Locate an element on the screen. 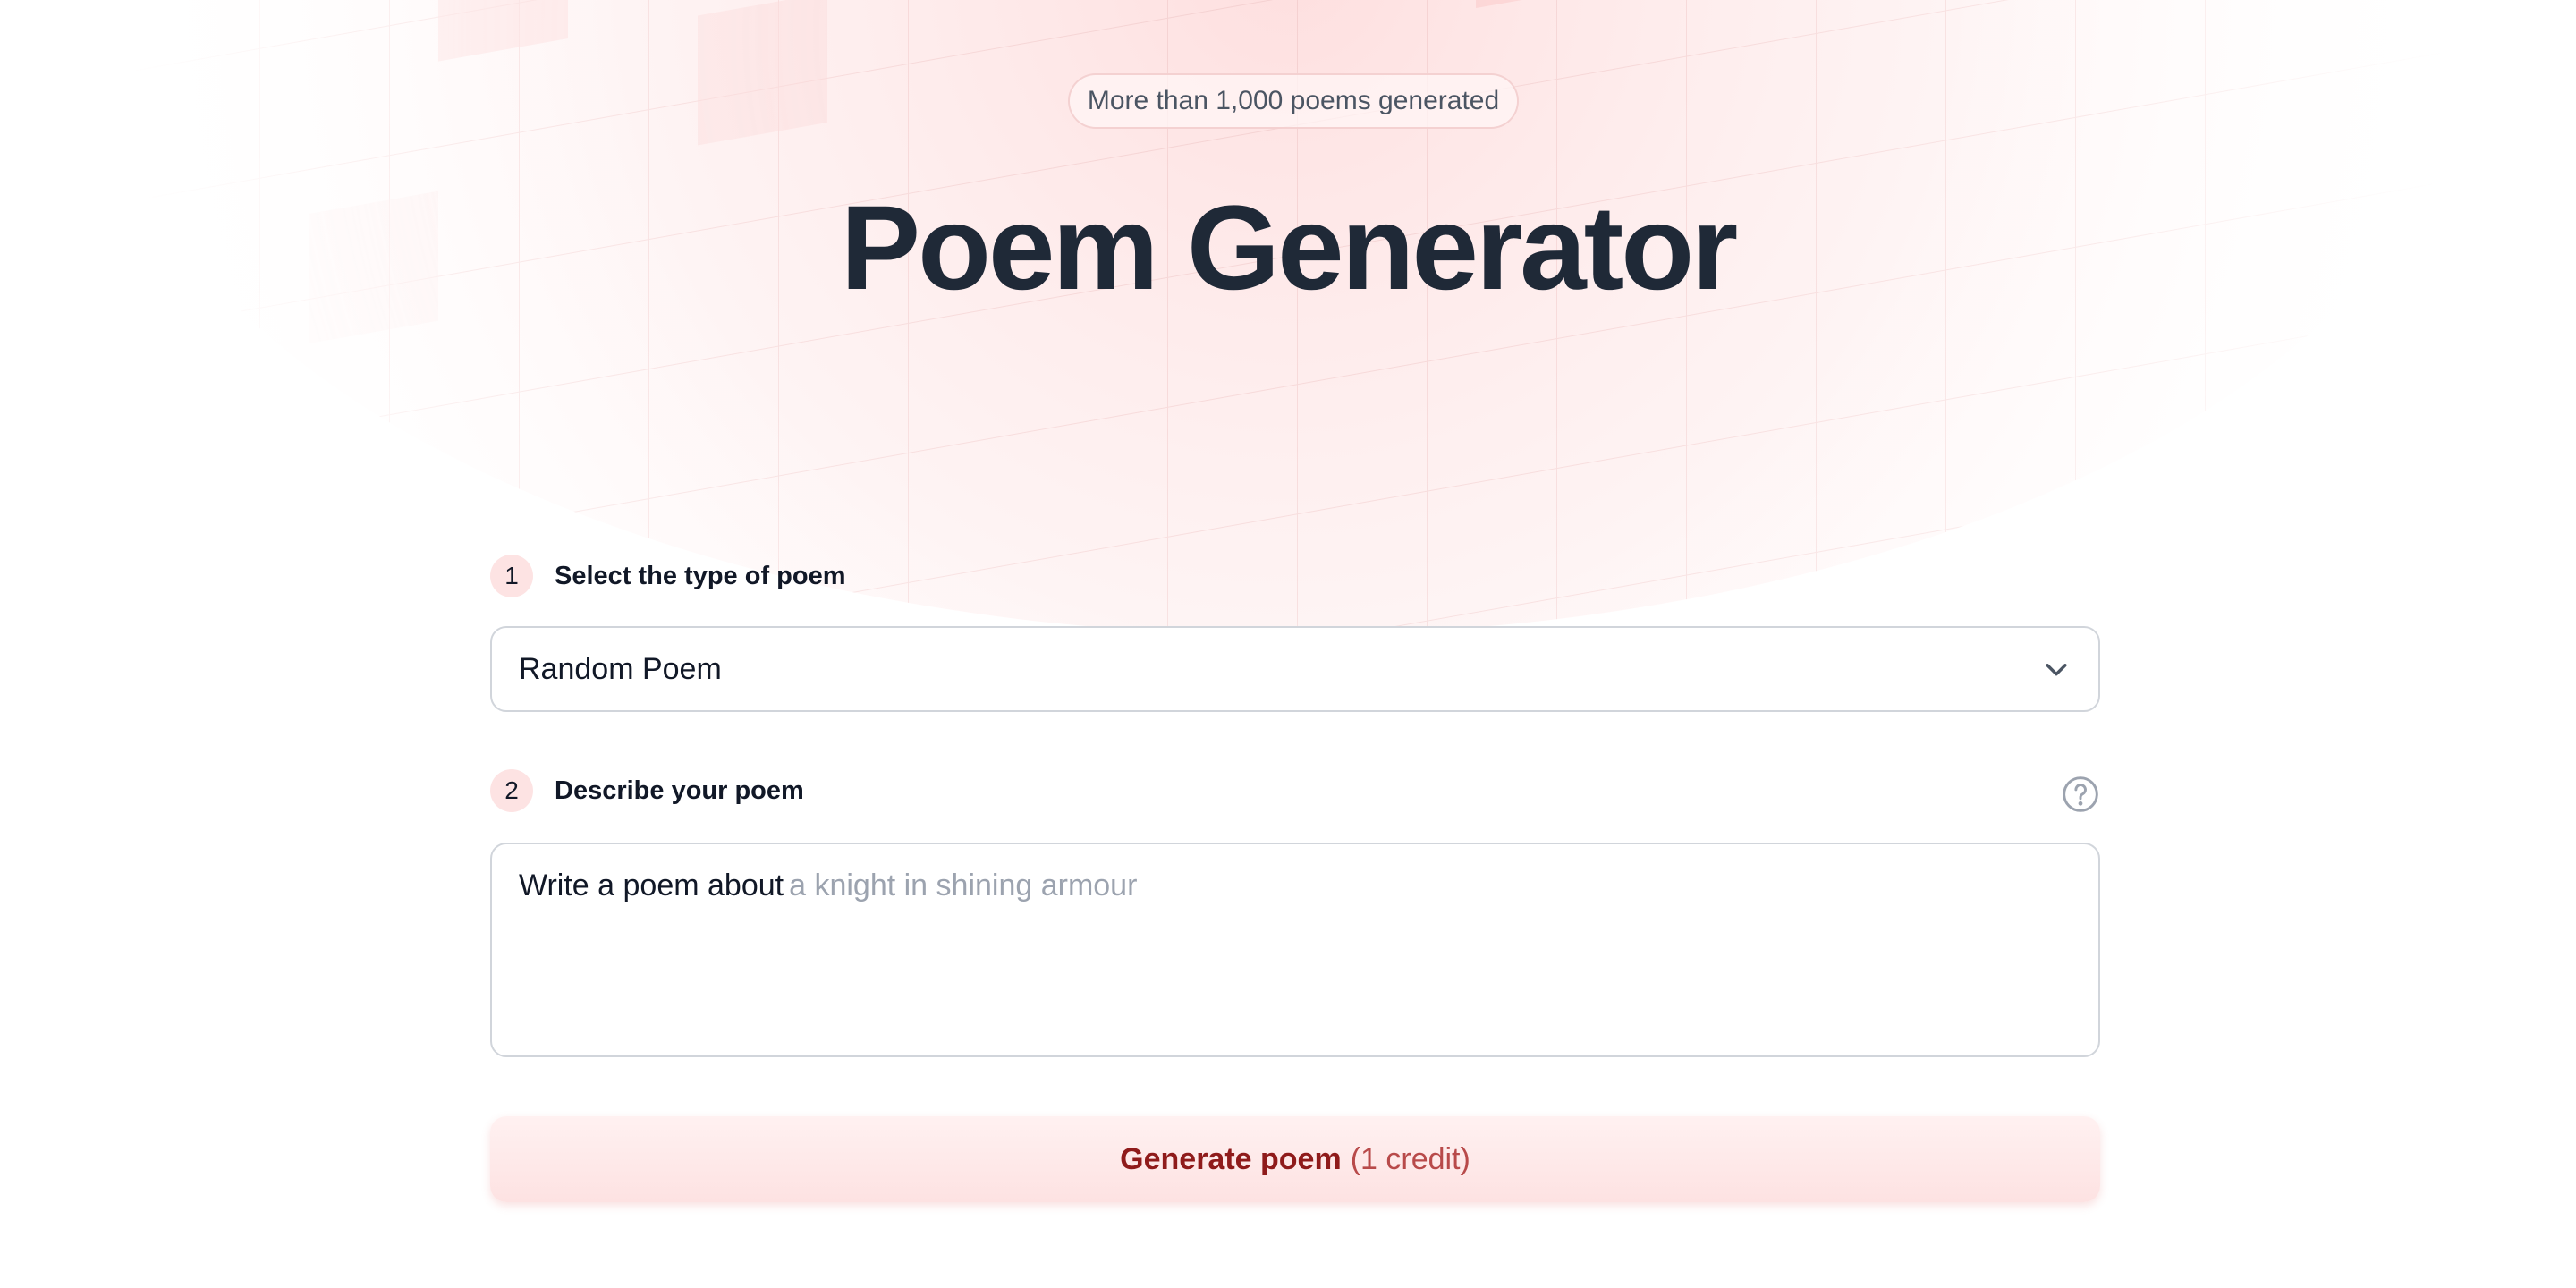  page-title: Poem Generator is located at coordinates (1289, 248).